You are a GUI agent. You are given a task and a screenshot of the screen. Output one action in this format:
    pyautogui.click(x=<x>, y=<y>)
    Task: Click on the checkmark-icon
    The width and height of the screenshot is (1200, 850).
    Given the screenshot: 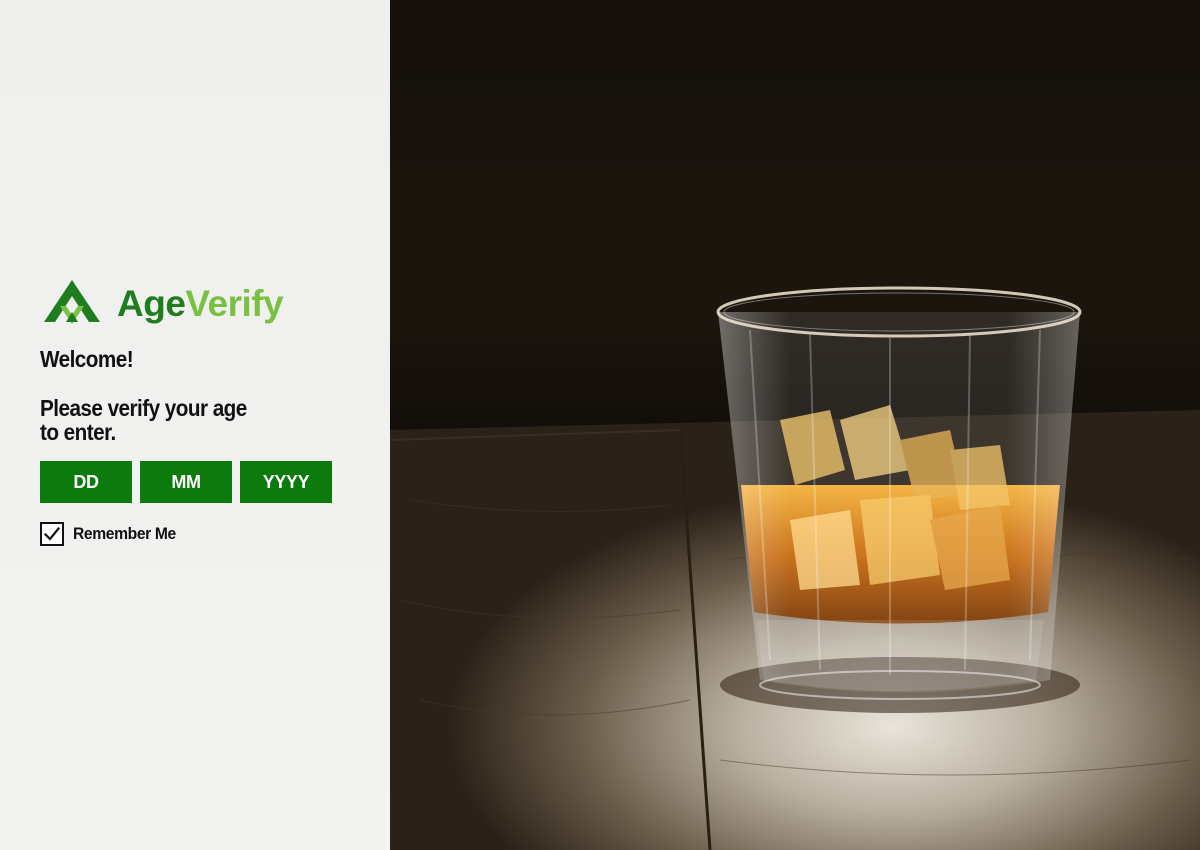 What is the action you would take?
    pyautogui.click(x=52, y=533)
    